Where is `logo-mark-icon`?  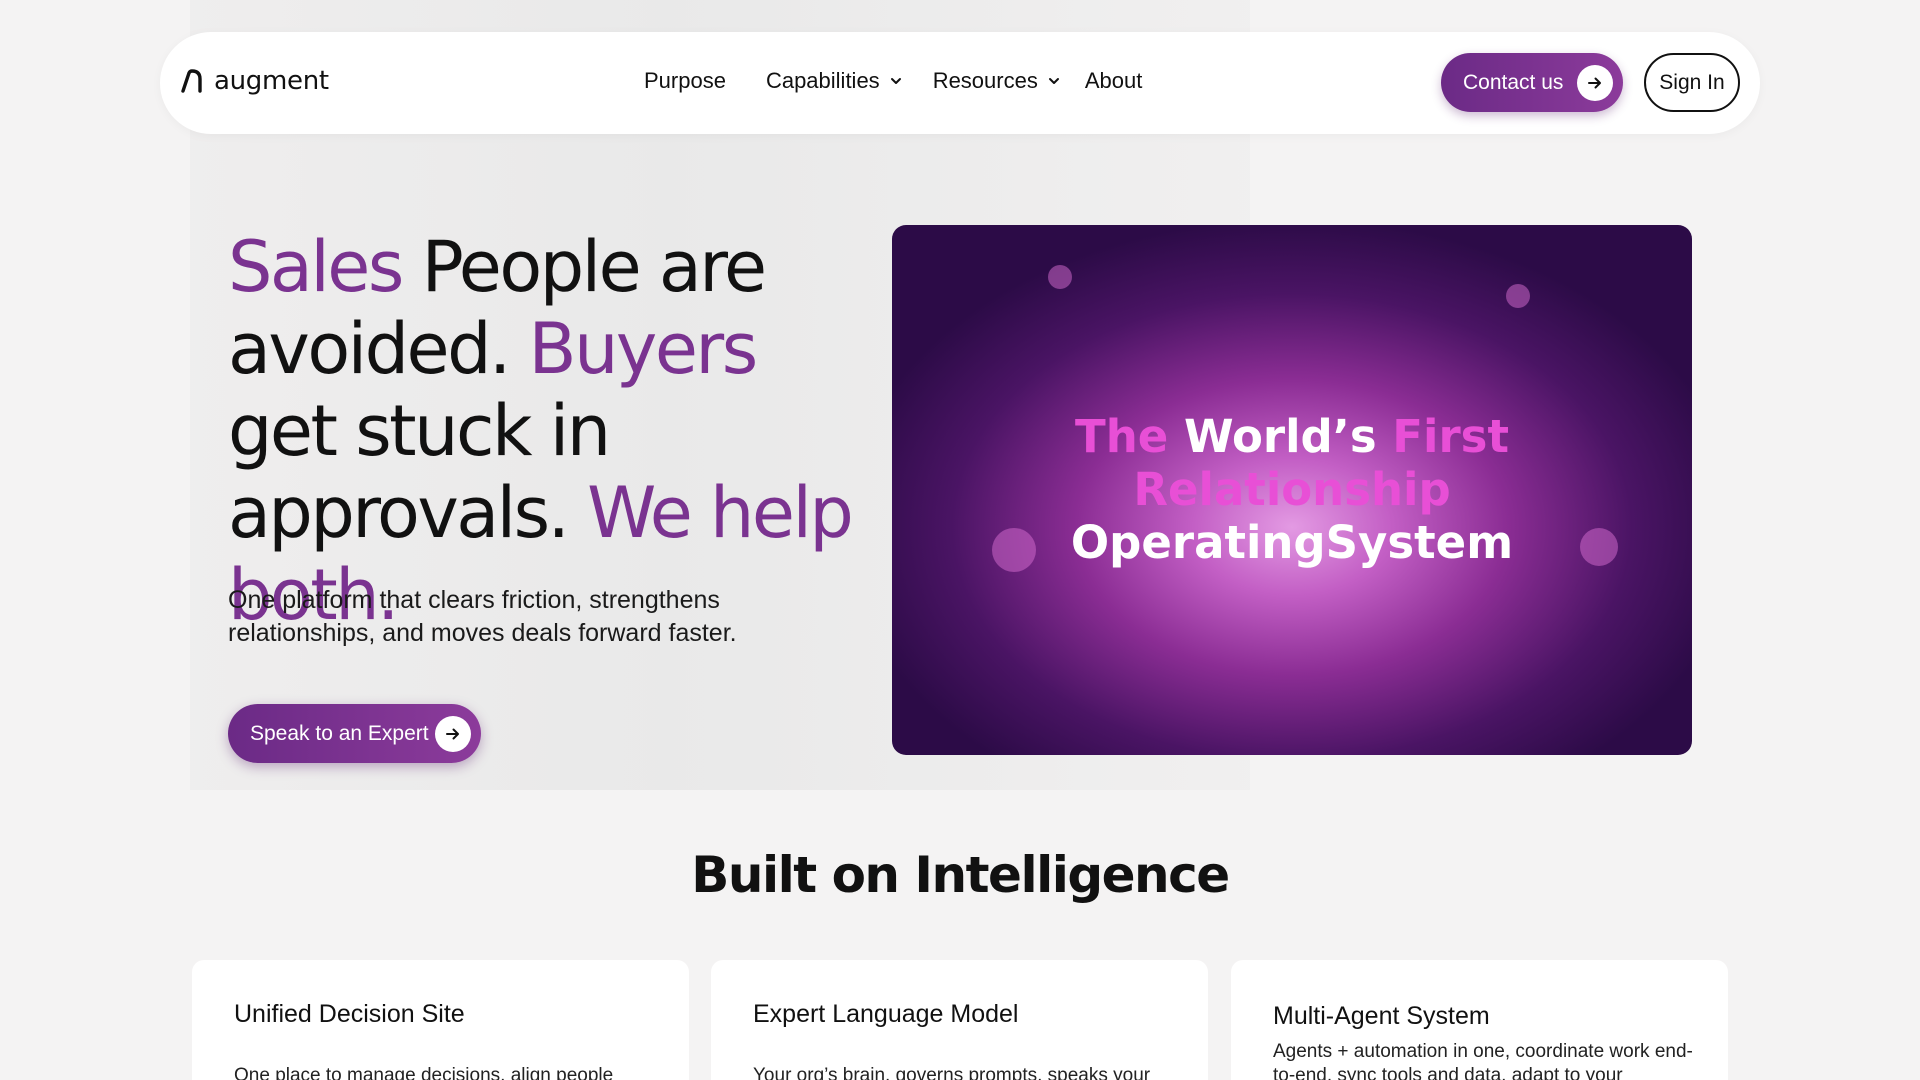
logo-mark-icon is located at coordinates (191, 81).